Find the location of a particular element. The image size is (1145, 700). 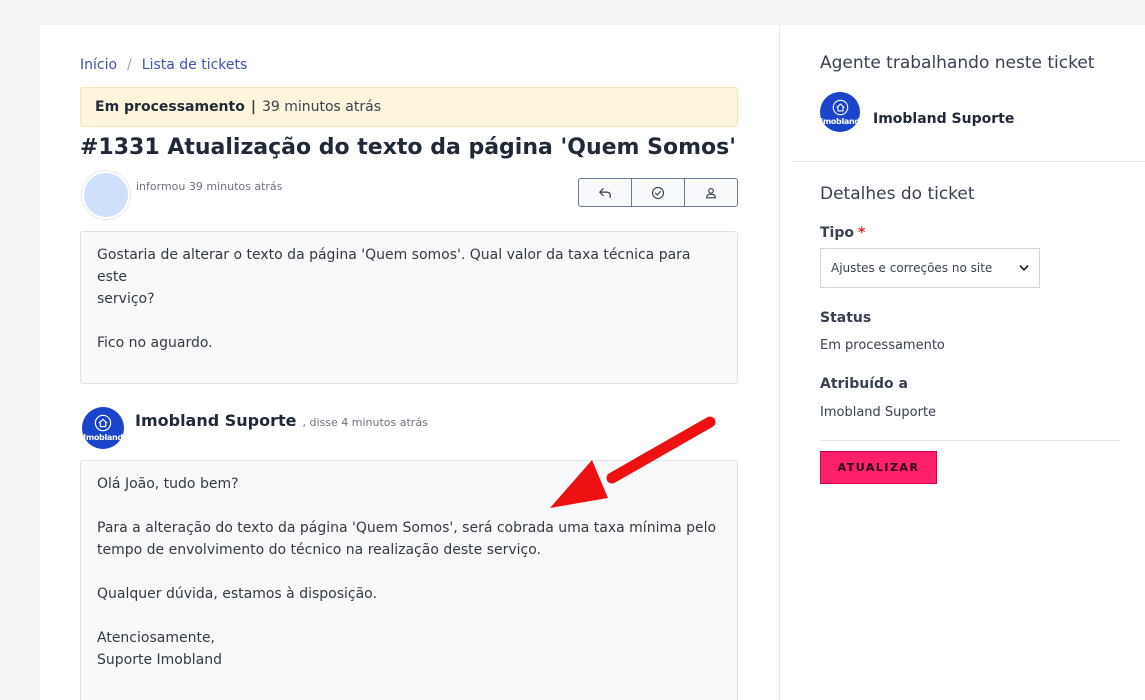

annotation-arrow is located at coordinates (633, 462).